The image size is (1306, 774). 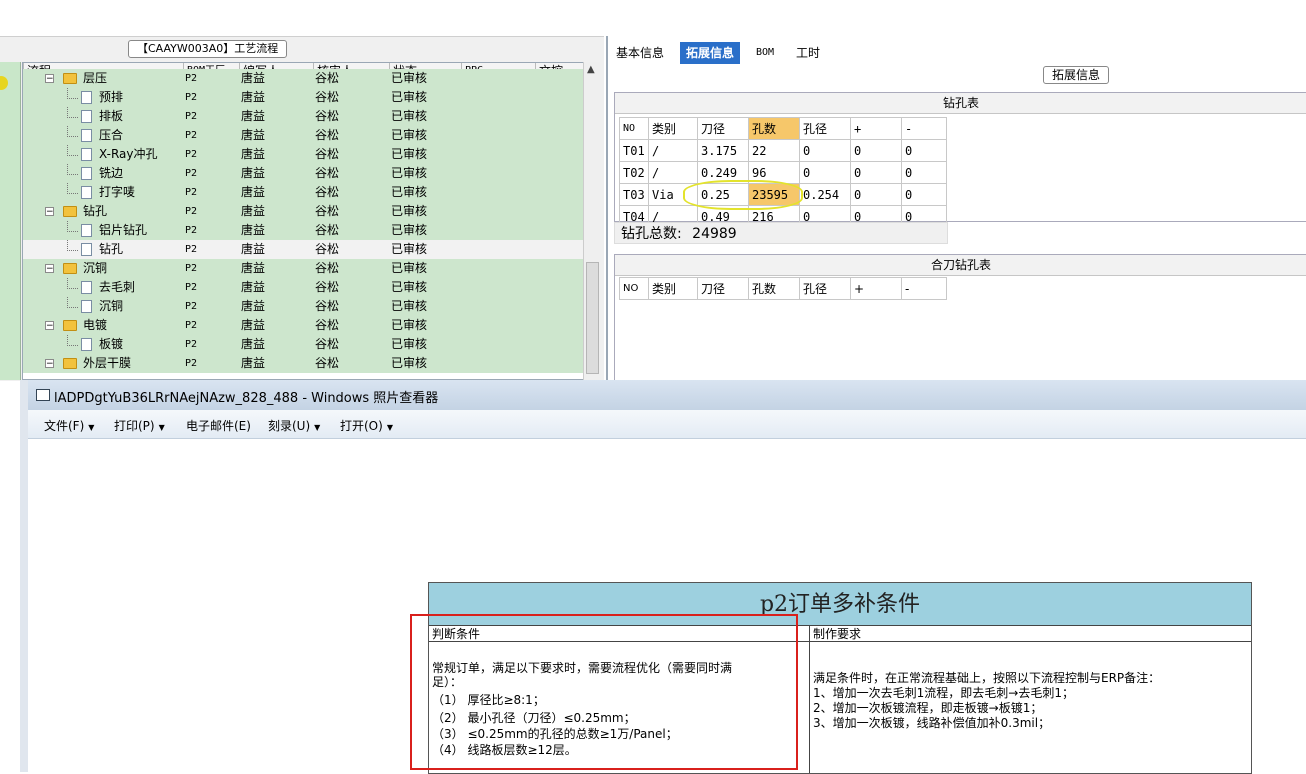 What do you see at coordinates (825, 194) in the screenshot?
I see `table-cell: 0.254` at bounding box center [825, 194].